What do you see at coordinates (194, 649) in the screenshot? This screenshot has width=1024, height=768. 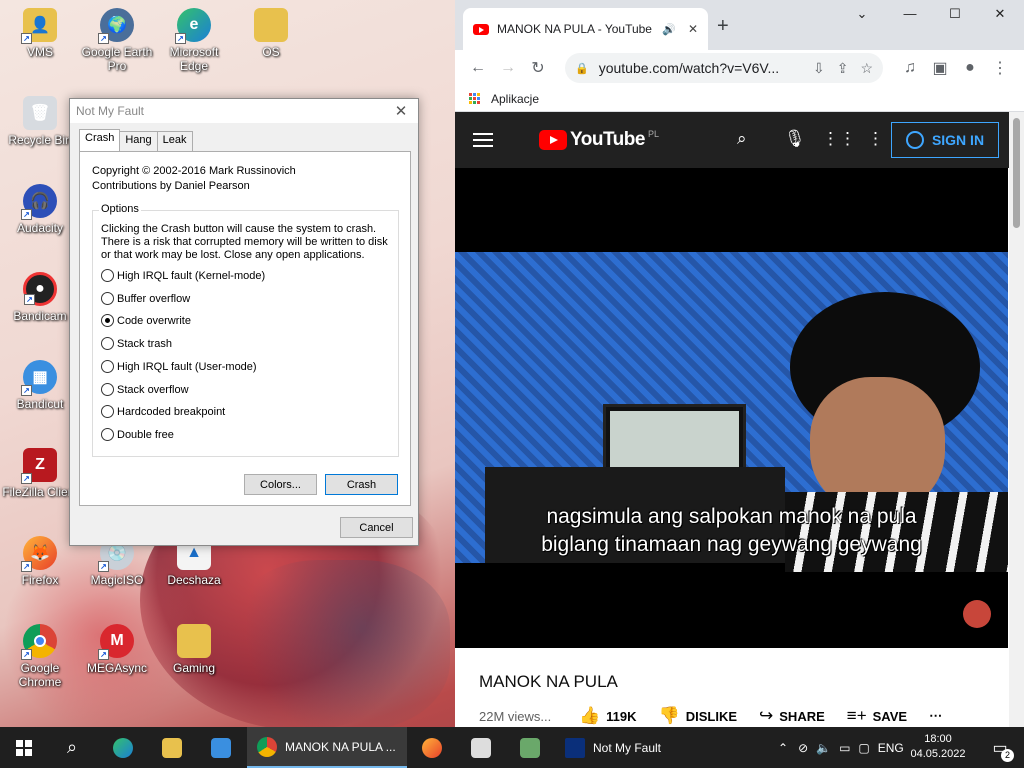 I see `desktop-icon-gaming: Gaming` at bounding box center [194, 649].